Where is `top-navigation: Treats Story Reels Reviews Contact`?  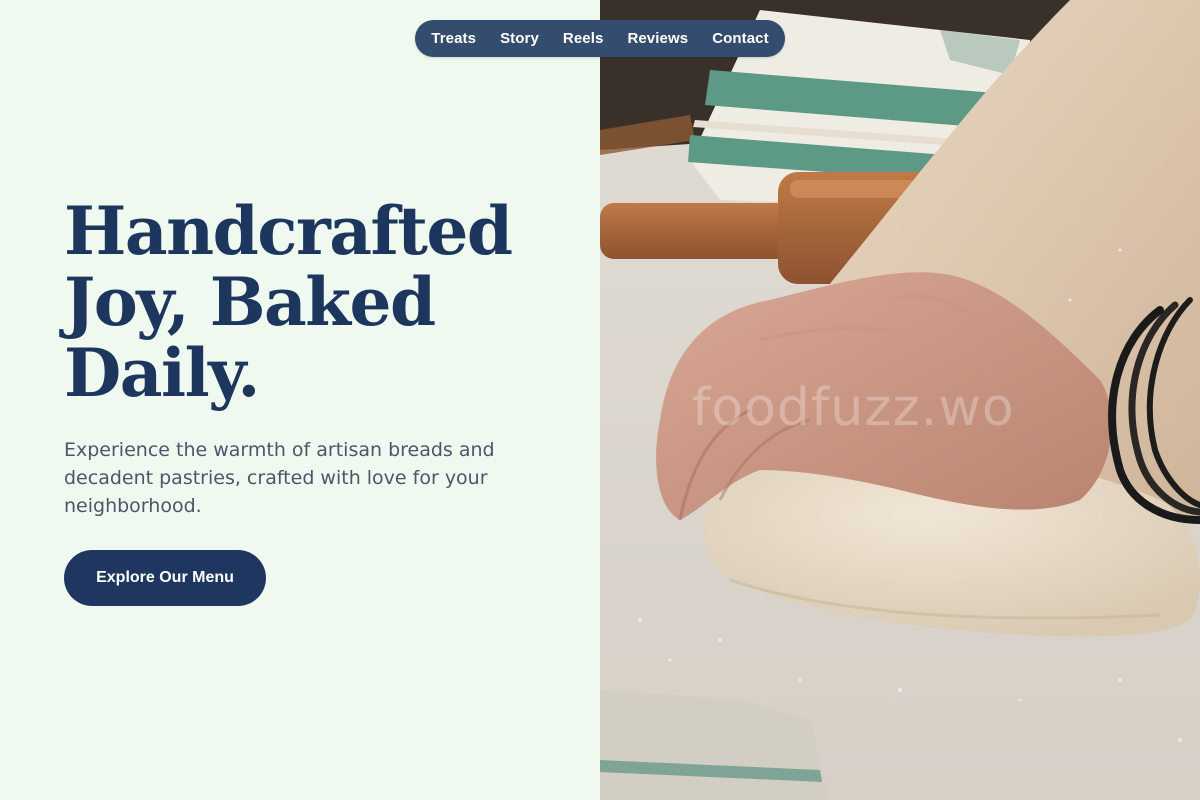
top-navigation: Treats Story Reels Reviews Contact is located at coordinates (600, 38).